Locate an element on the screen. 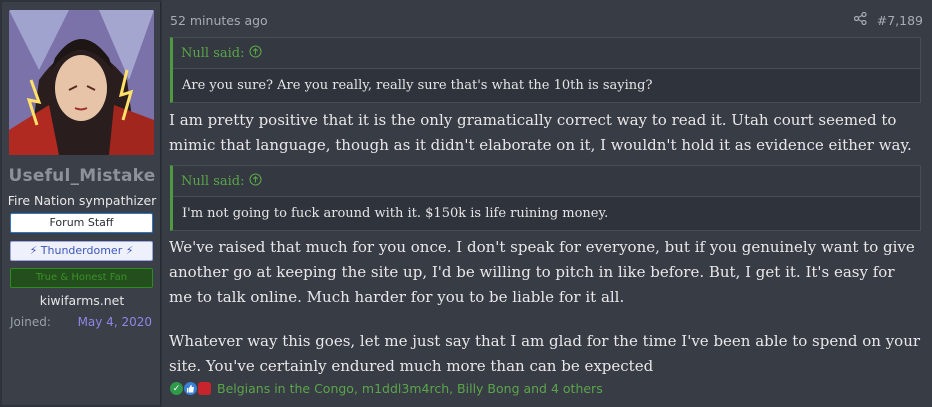  joined-date: May 4, 2020 is located at coordinates (114, 322).